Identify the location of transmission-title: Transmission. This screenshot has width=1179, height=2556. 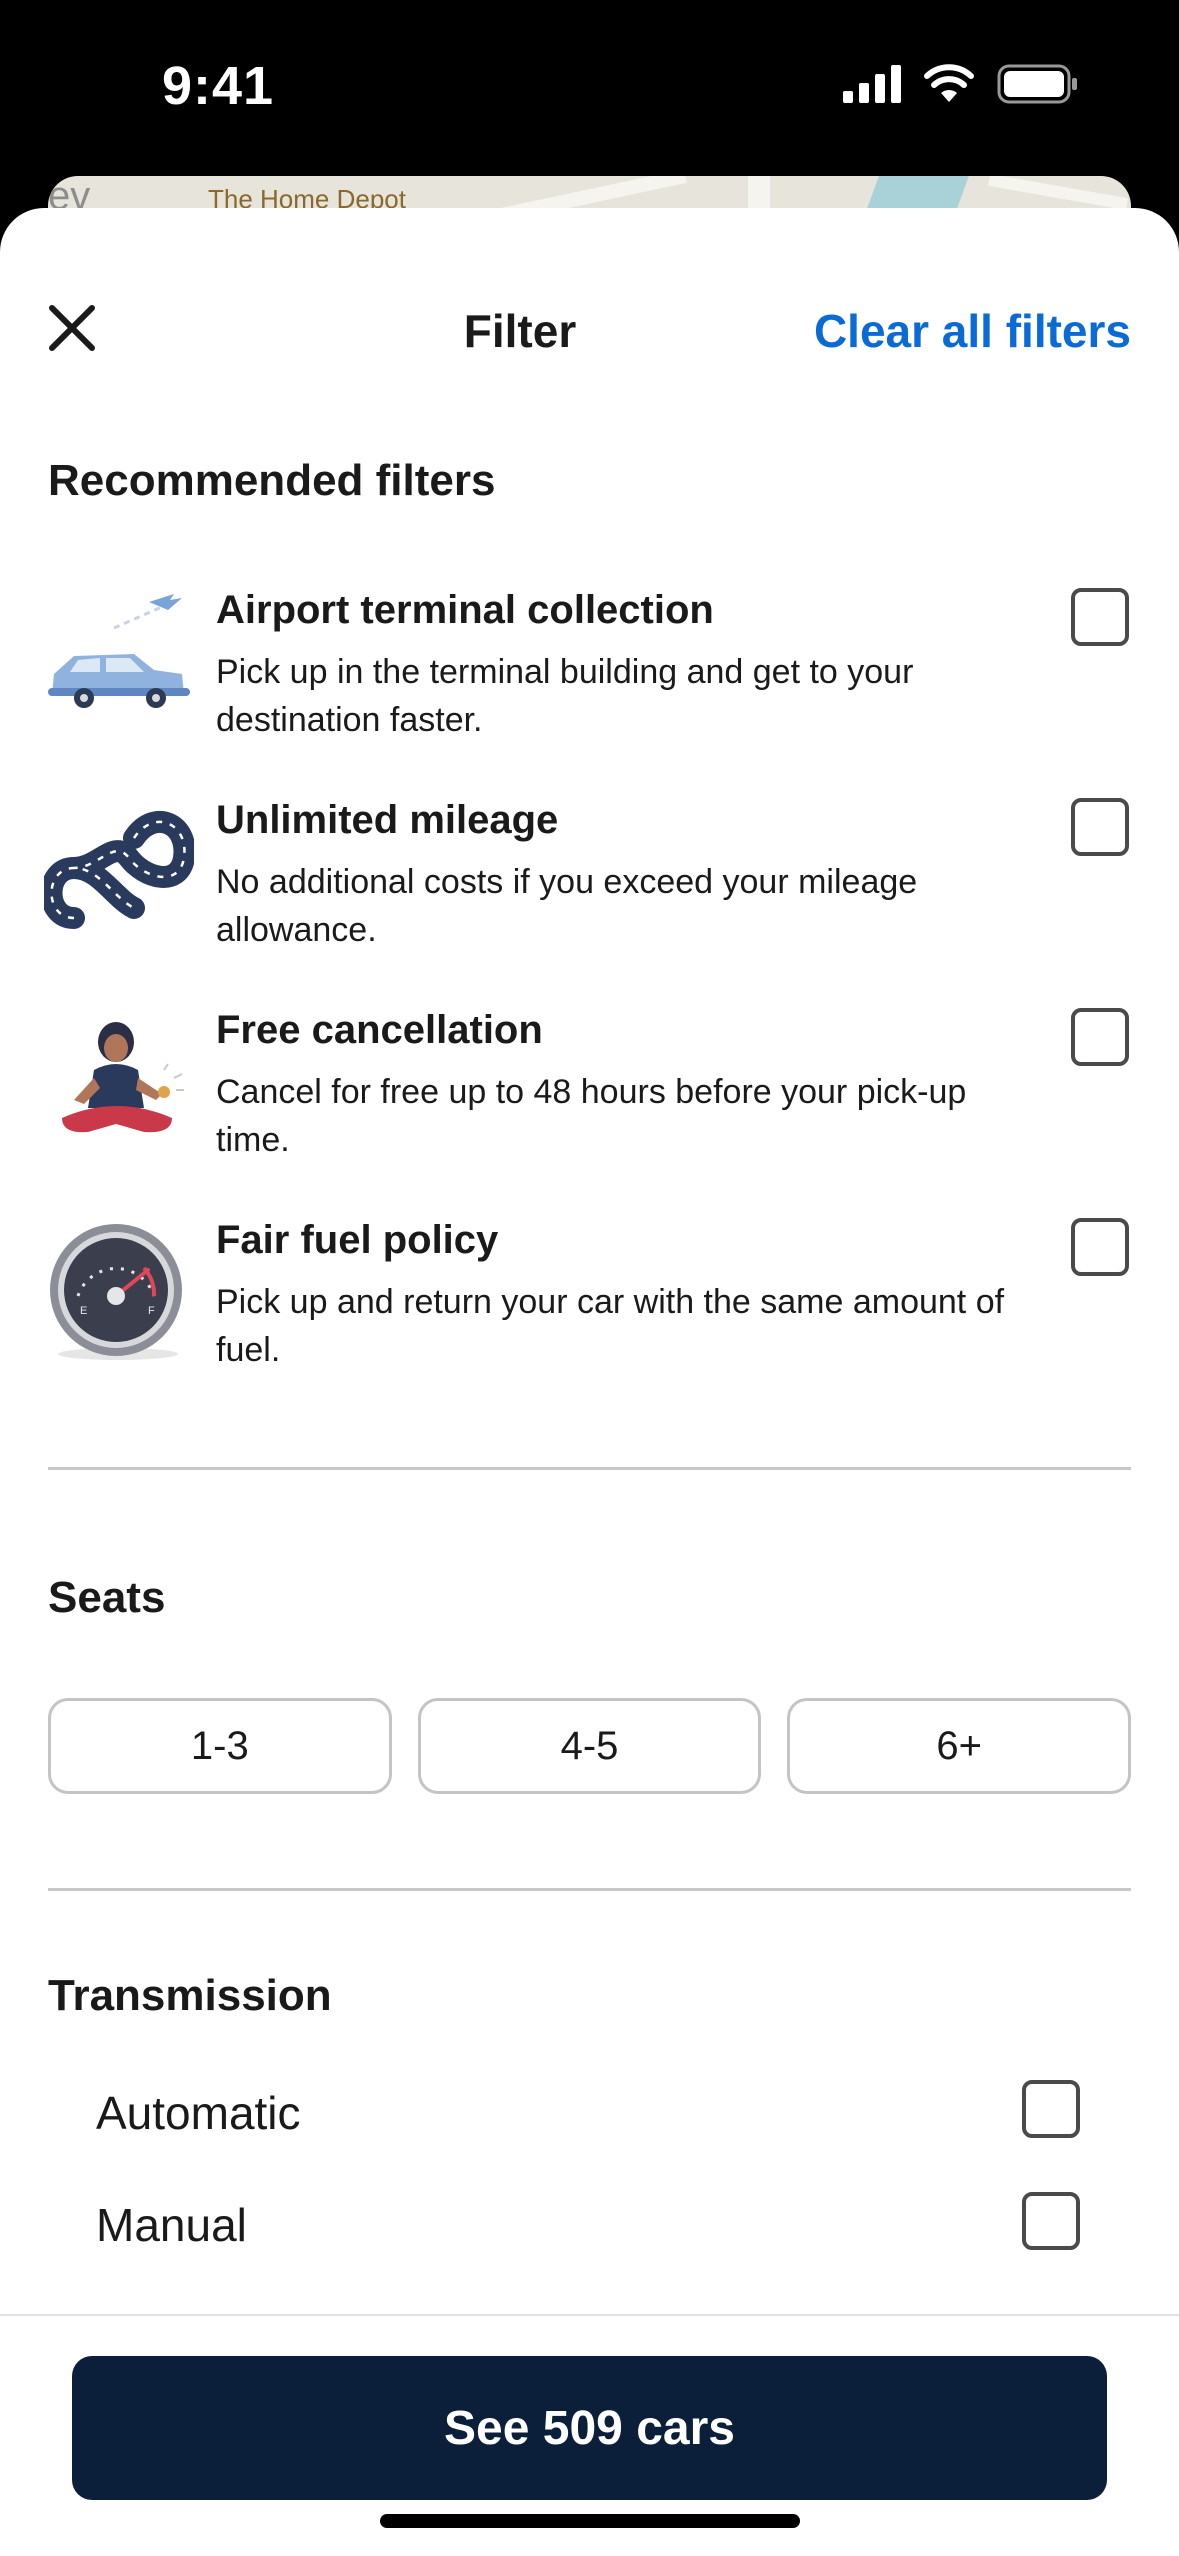
(190, 1995).